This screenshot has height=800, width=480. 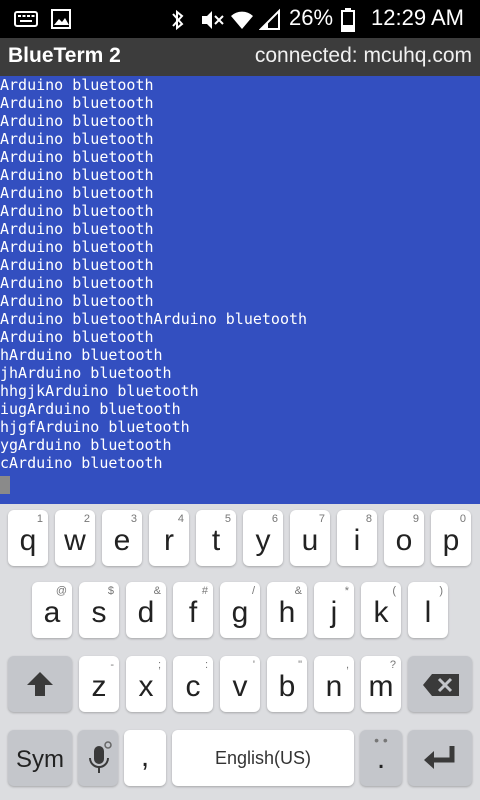 I want to click on key-label: c, so click(x=193, y=686).